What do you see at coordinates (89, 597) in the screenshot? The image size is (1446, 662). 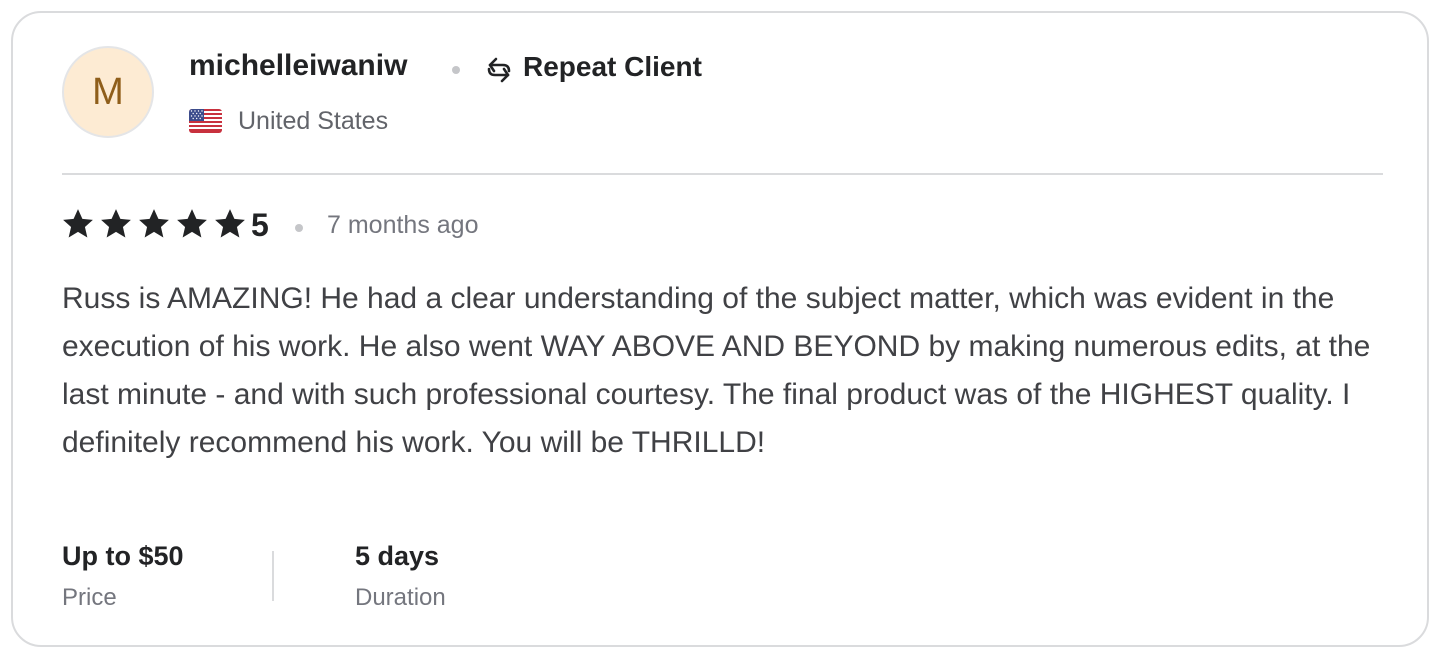 I see `price-label: Price` at bounding box center [89, 597].